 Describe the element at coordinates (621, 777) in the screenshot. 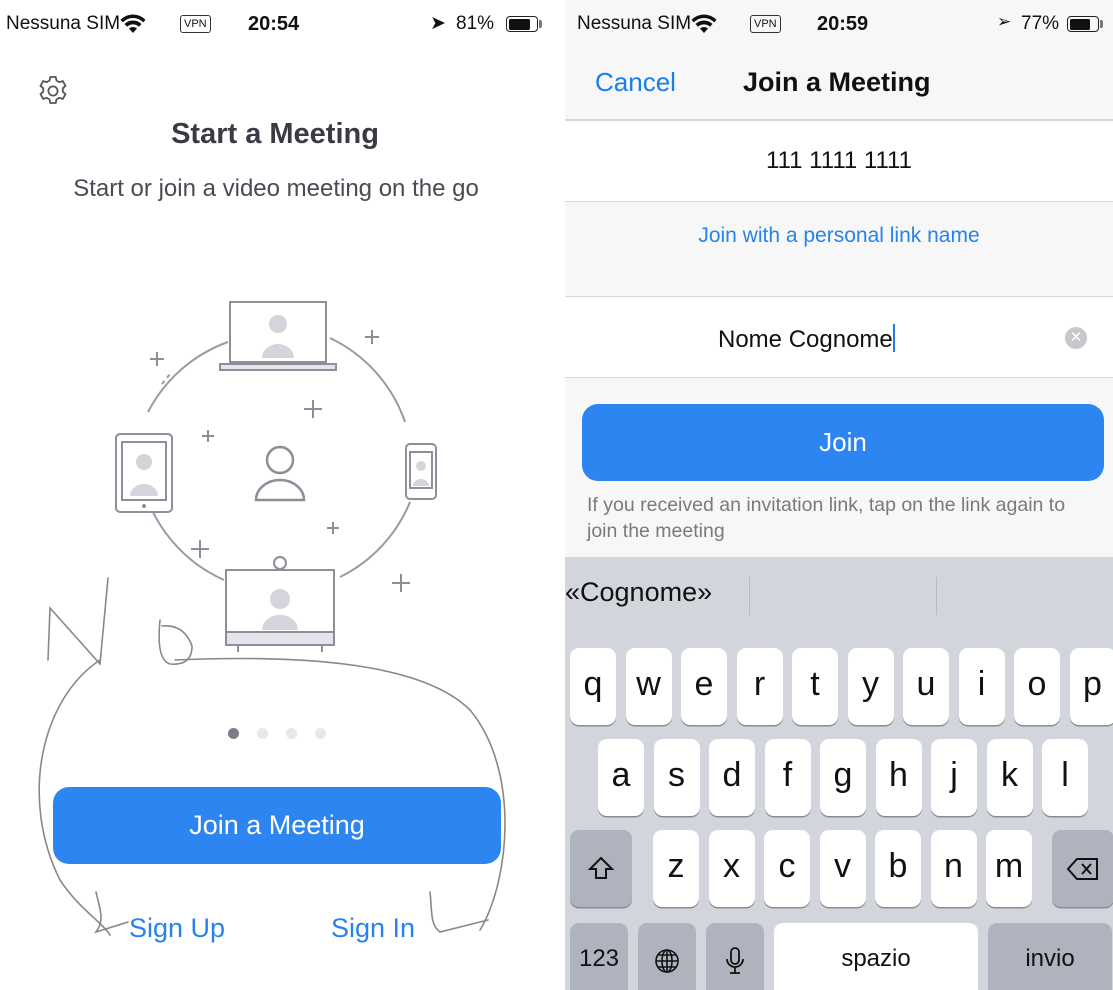

I see `key-a: a` at that location.